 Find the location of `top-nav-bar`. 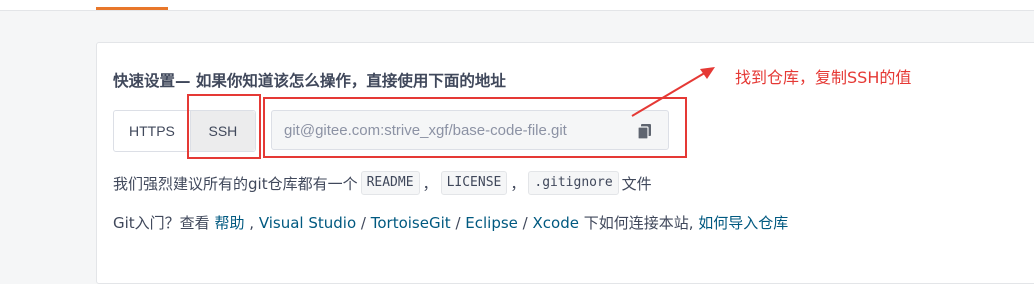

top-nav-bar is located at coordinates (517, 5).